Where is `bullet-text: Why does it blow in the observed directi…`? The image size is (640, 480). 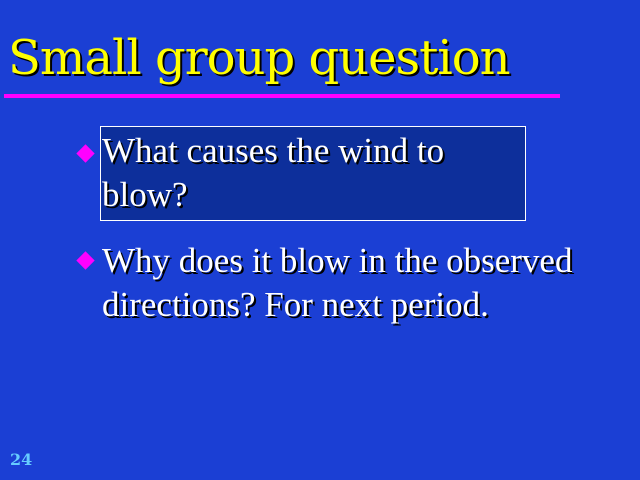 bullet-text: Why does it blow in the observed directi… is located at coordinates (337, 282).